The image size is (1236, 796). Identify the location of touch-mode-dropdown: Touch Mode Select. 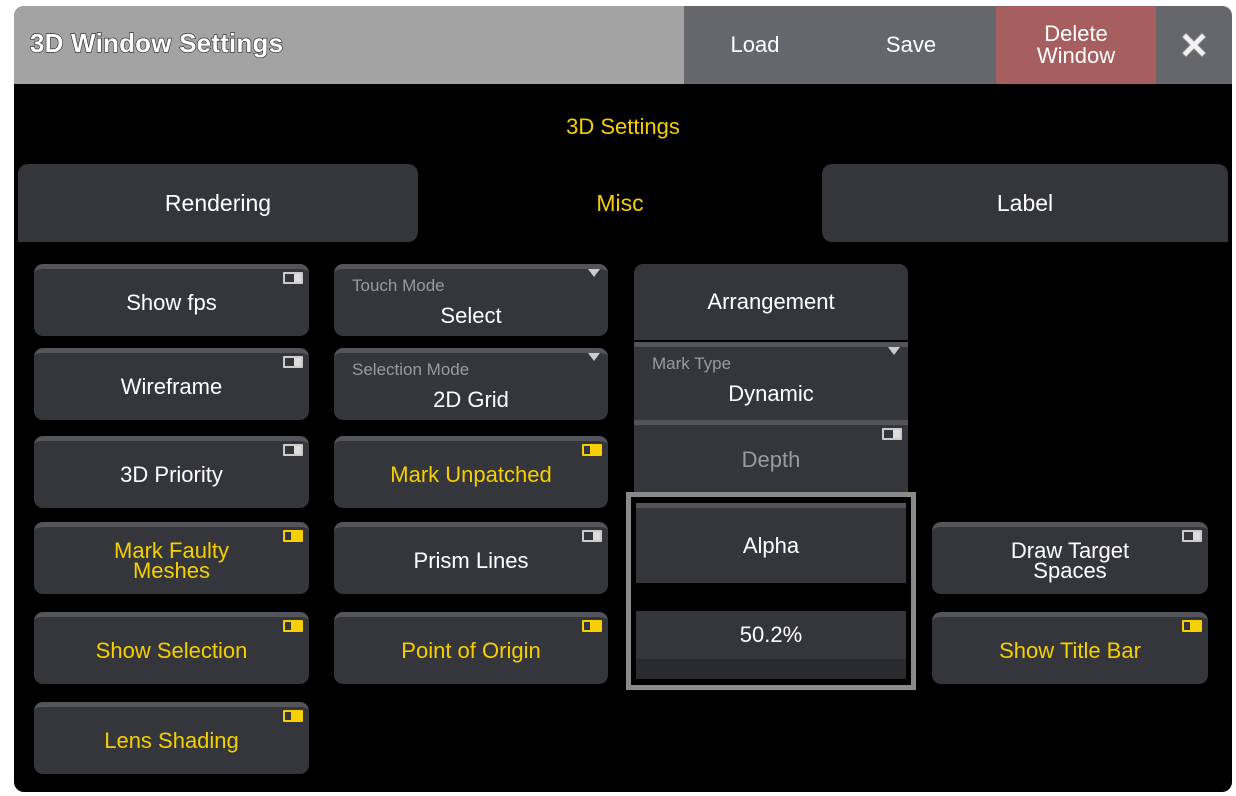
(471, 300).